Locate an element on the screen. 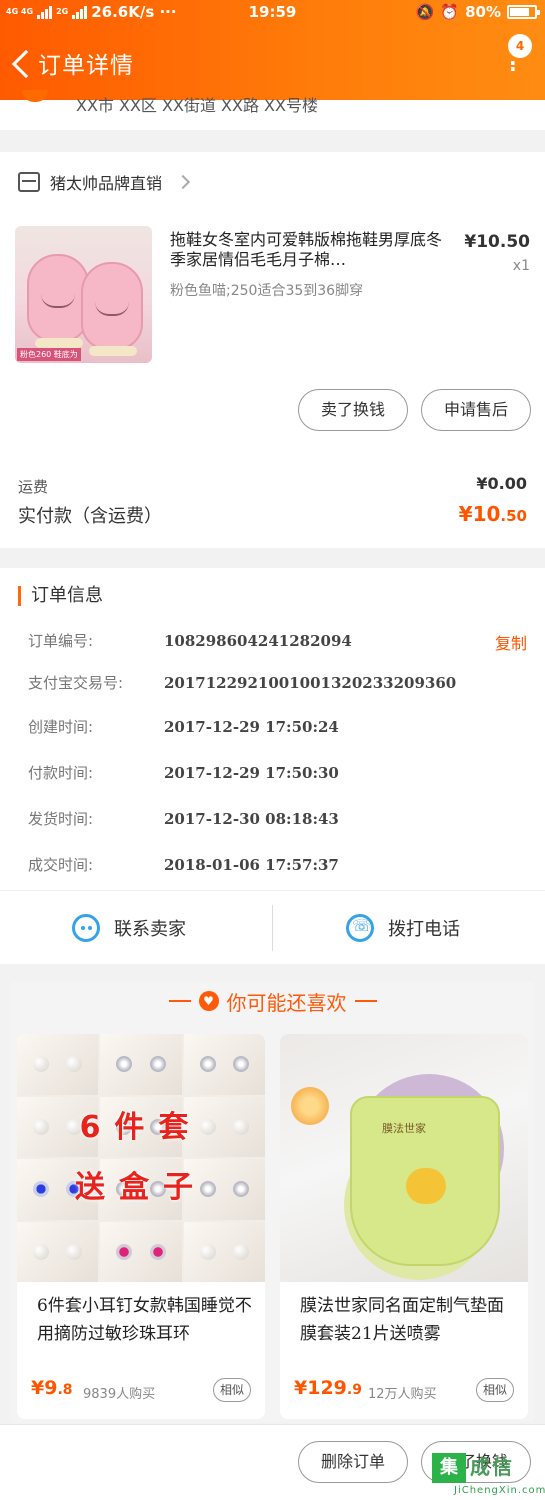 This screenshot has height=1500, width=545. shop-link: 猪太帅品牌直销 is located at coordinates (104, 182).